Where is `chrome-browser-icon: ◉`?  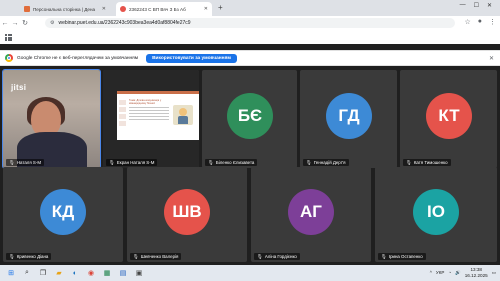
chrome-browser-icon: ◉ is located at coordinates (91, 273).